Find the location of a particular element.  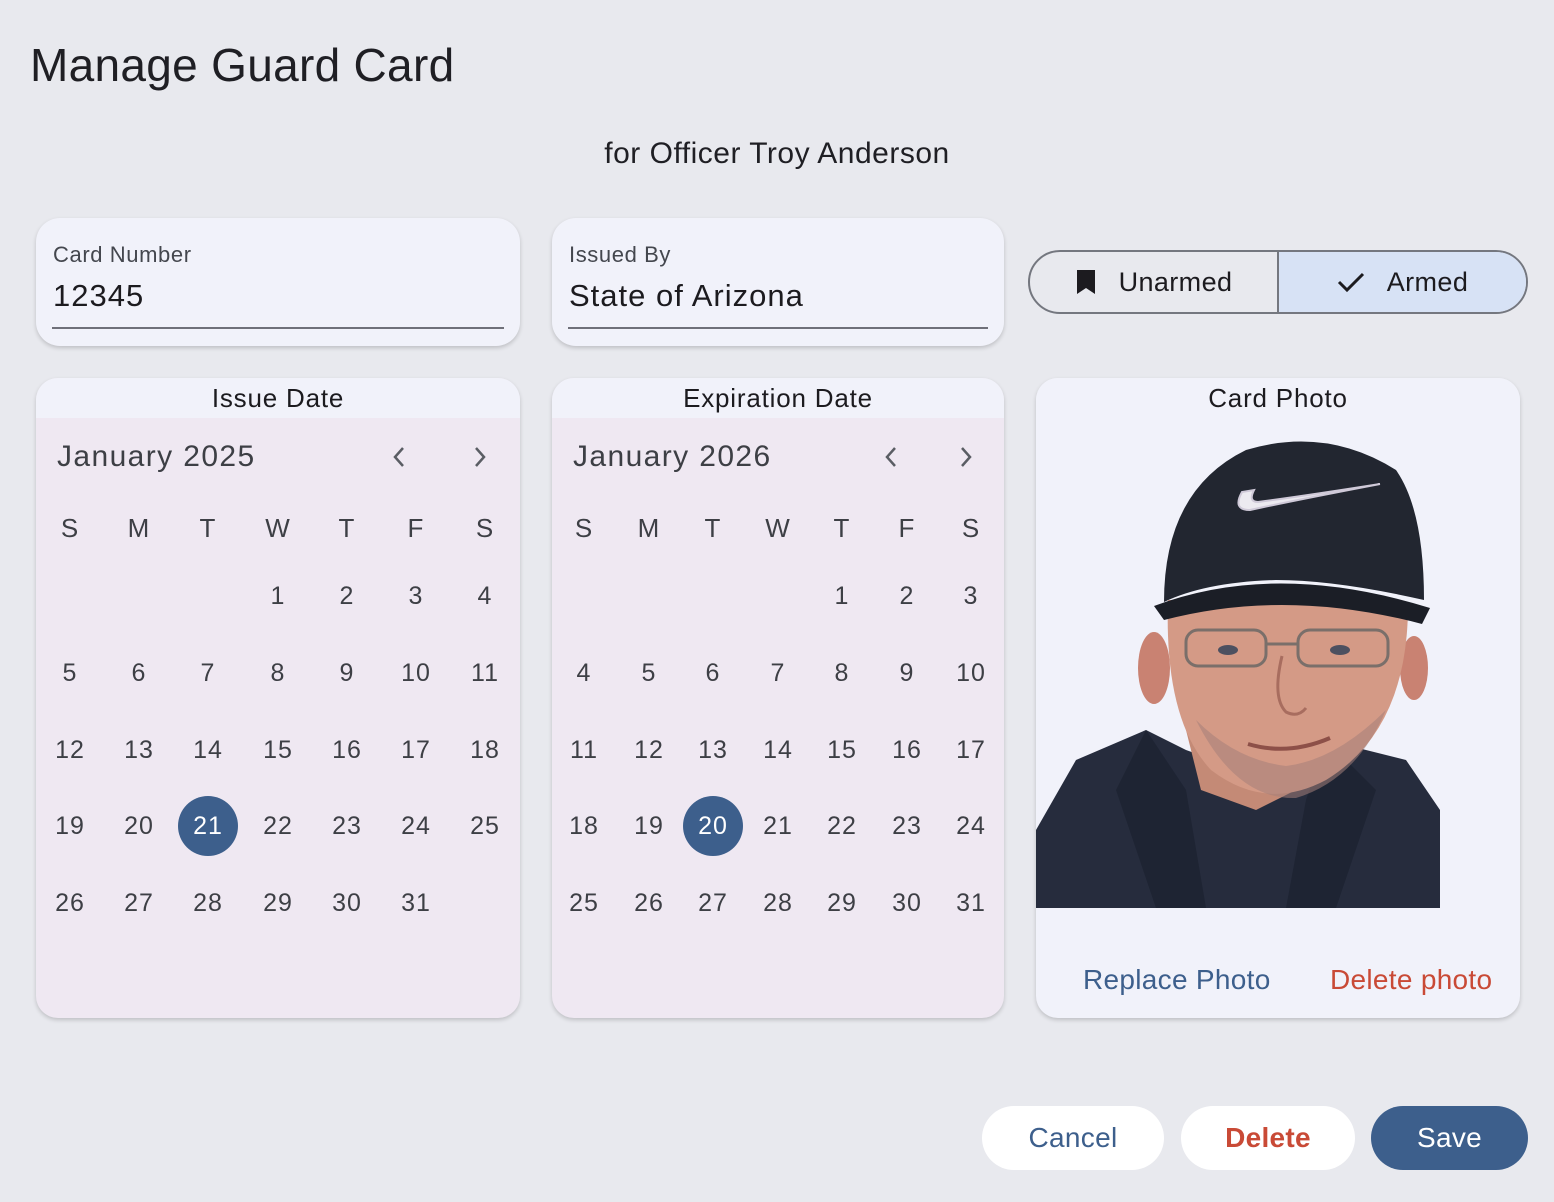

replace-photo-button: Replace Photo is located at coordinates (1177, 980).